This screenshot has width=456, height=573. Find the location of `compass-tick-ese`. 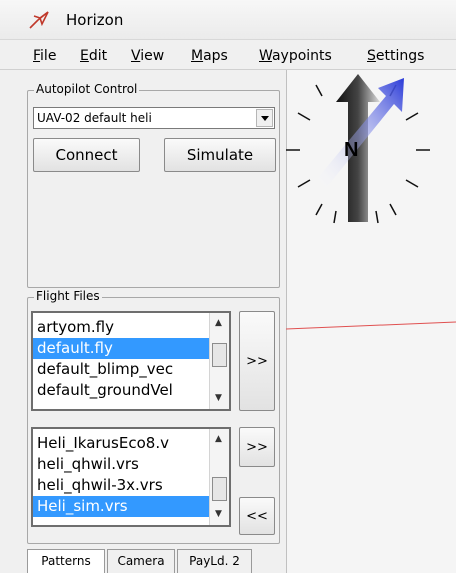

compass-tick-ese is located at coordinates (412, 183).